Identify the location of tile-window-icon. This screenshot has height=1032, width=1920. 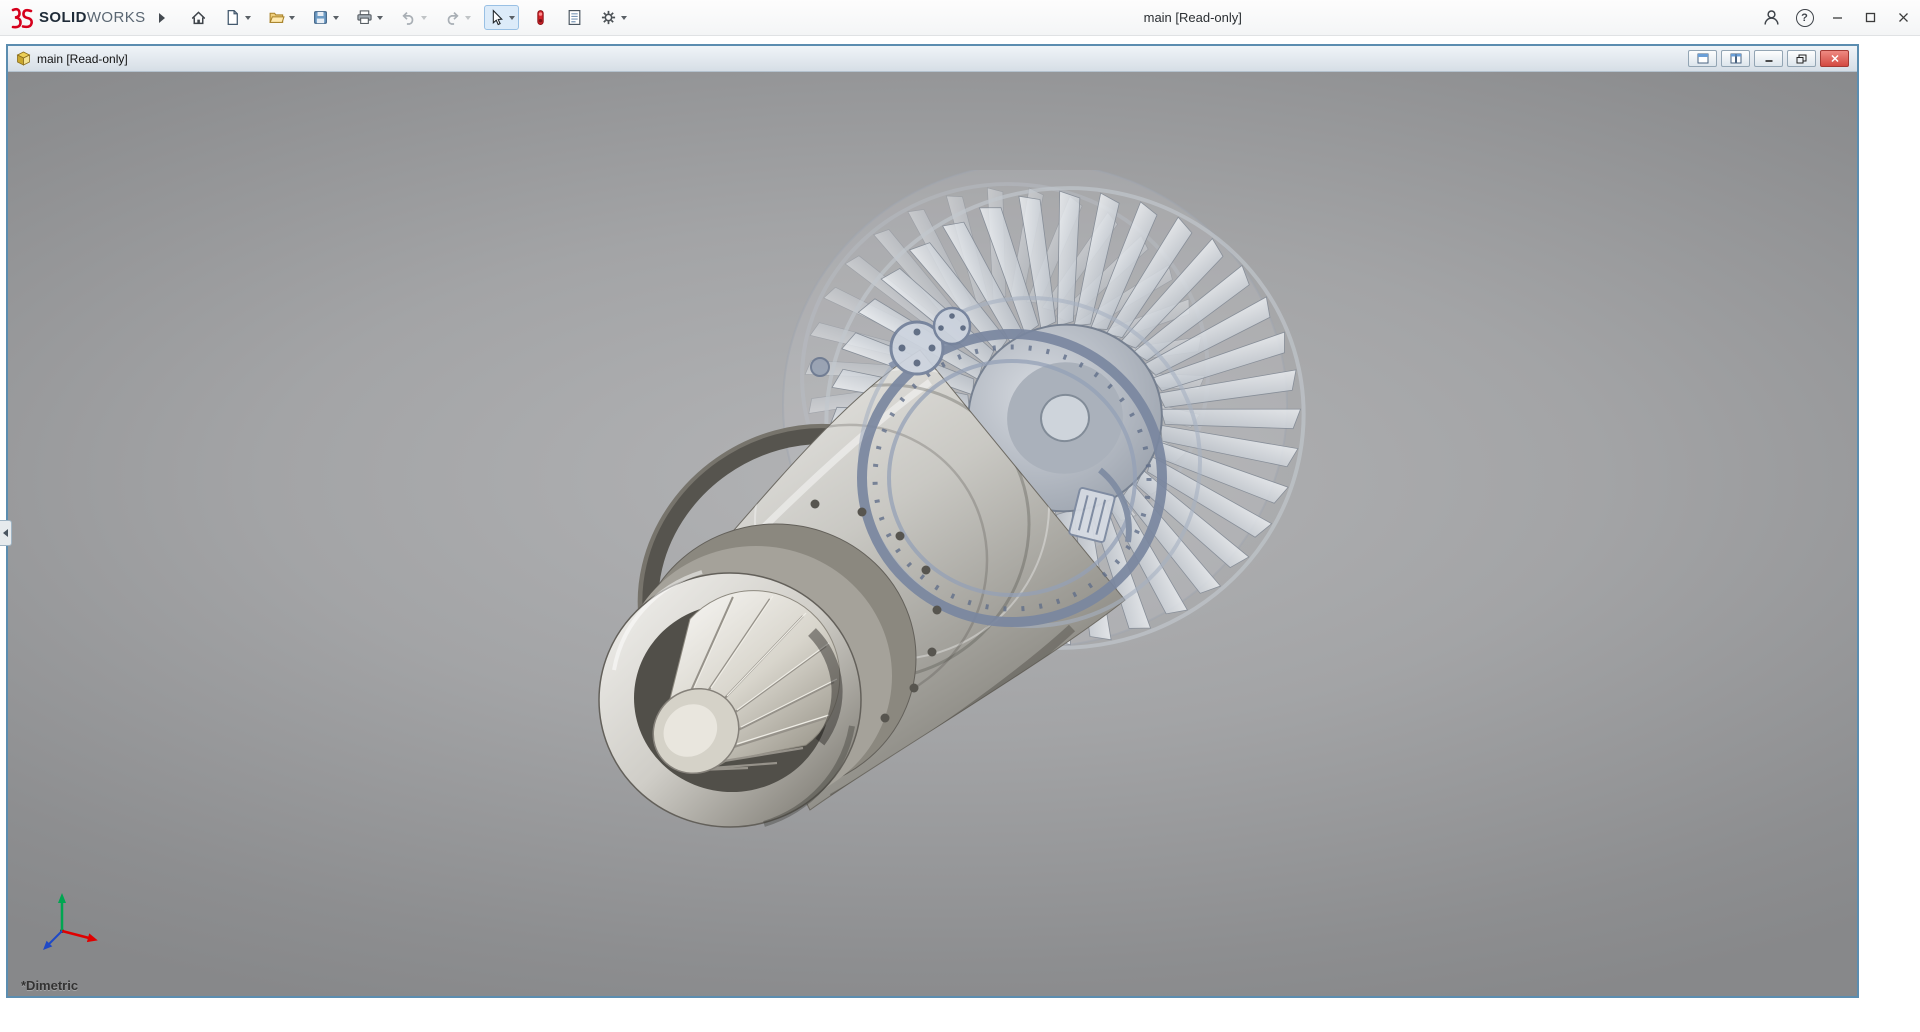
(1735, 58).